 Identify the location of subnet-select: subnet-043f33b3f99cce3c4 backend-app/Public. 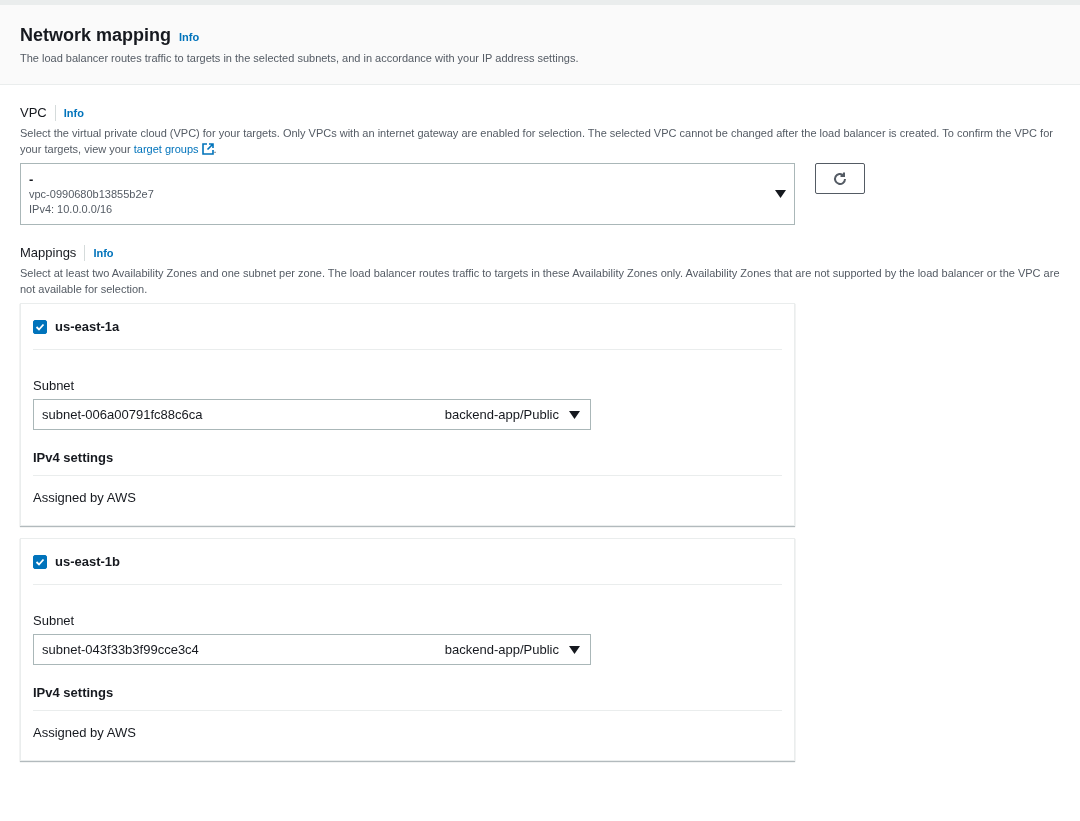
(312, 649).